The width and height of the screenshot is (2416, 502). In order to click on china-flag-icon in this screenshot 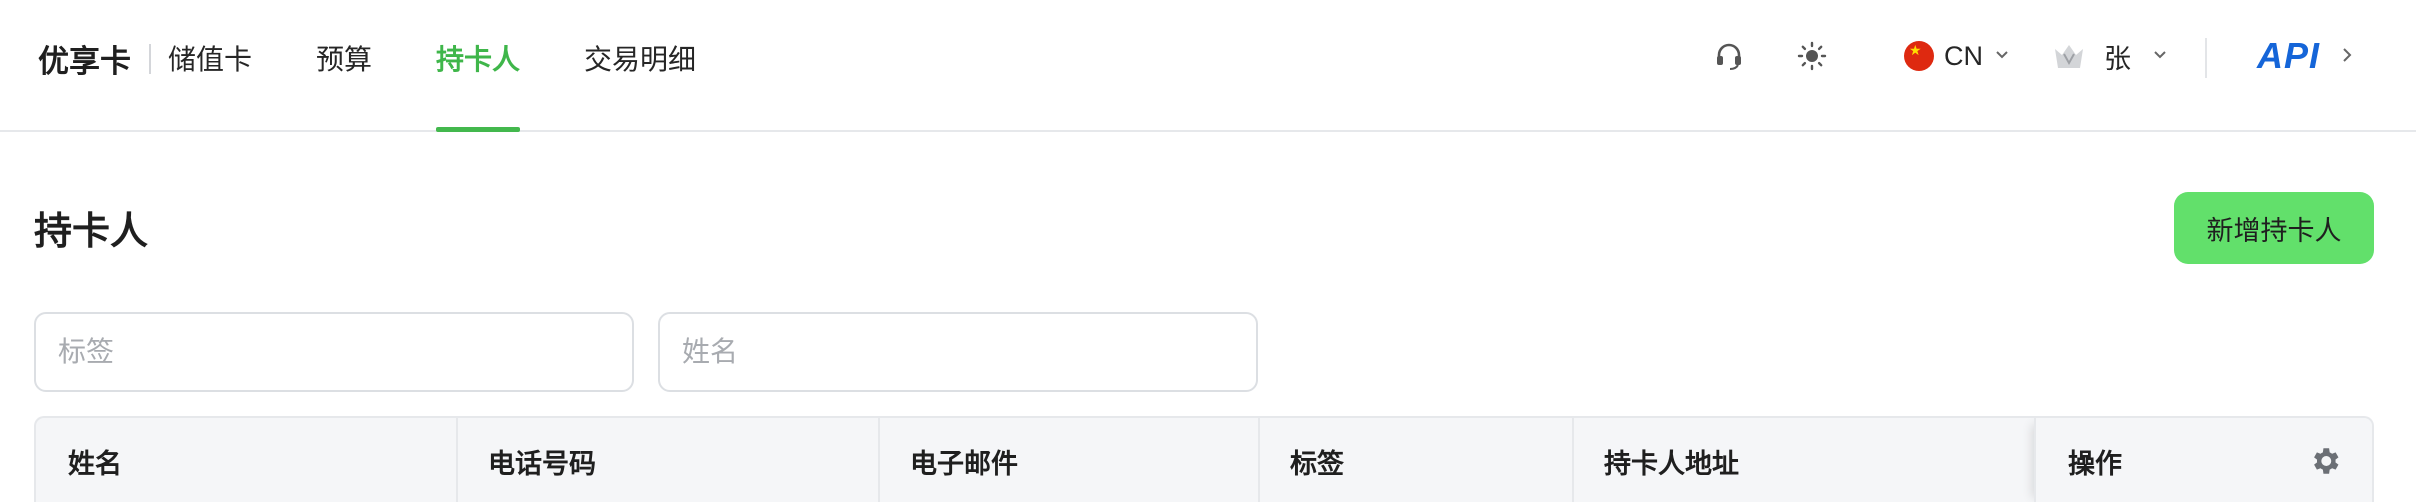, I will do `click(1919, 56)`.